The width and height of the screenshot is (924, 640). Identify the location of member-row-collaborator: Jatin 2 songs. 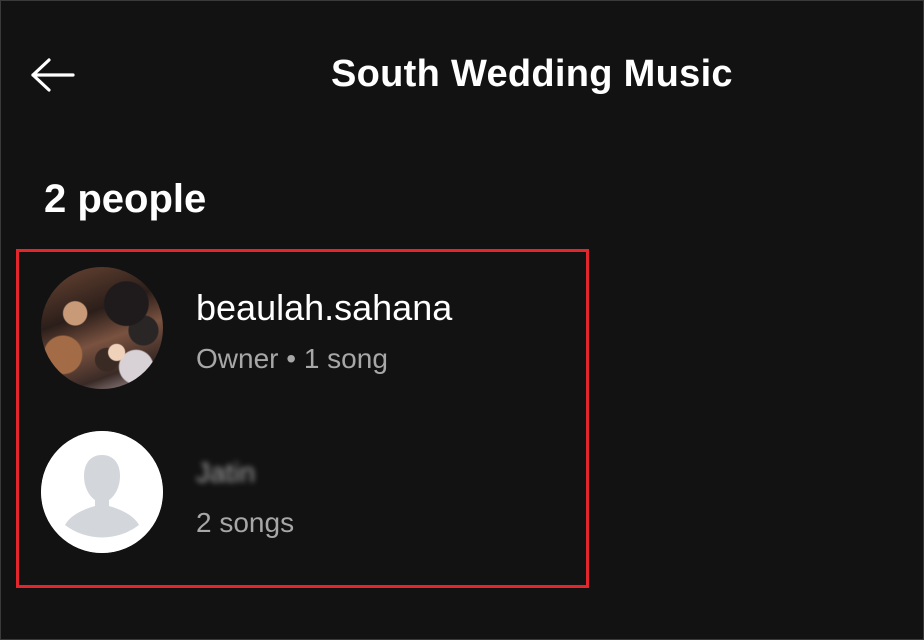
(311, 493).